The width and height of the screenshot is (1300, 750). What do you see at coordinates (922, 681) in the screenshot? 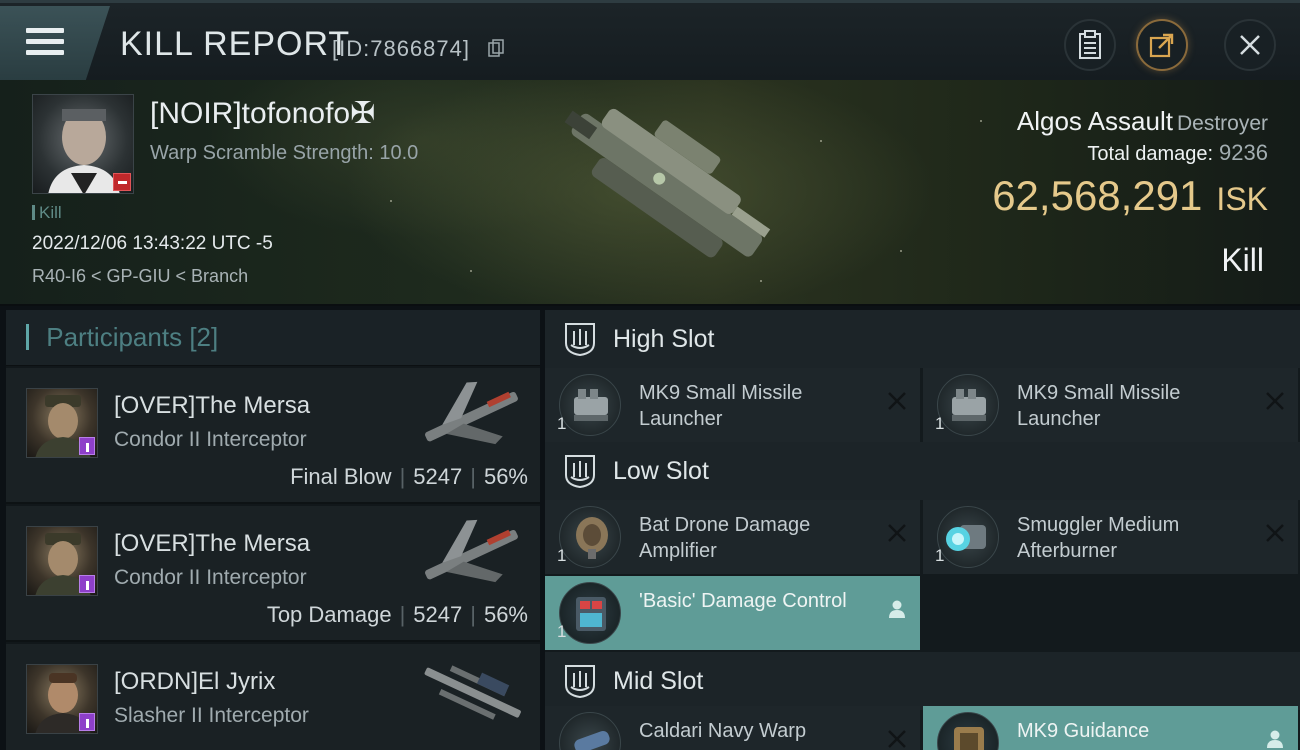
I see `mid-slot-header: Mid Slot` at bounding box center [922, 681].